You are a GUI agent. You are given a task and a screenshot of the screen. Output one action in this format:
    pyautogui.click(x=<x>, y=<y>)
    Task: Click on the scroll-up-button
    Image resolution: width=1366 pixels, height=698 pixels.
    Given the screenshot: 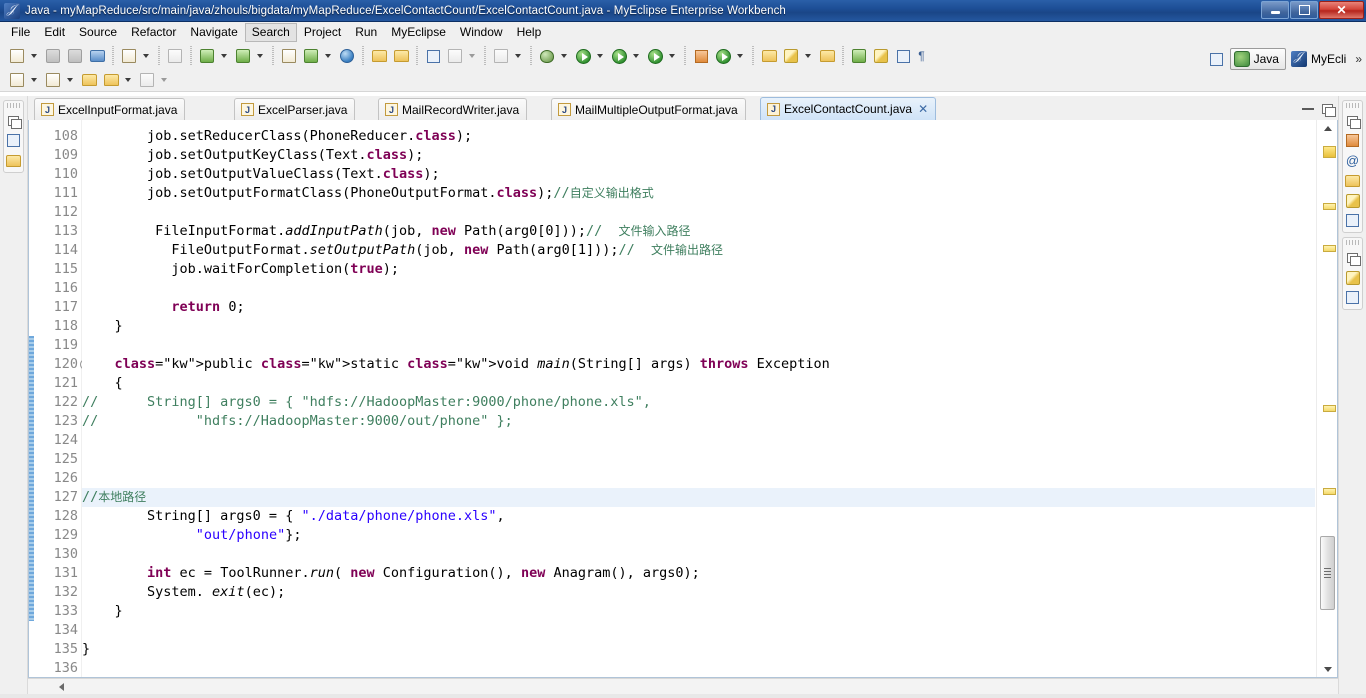 What is the action you would take?
    pyautogui.click(x=1327, y=128)
    